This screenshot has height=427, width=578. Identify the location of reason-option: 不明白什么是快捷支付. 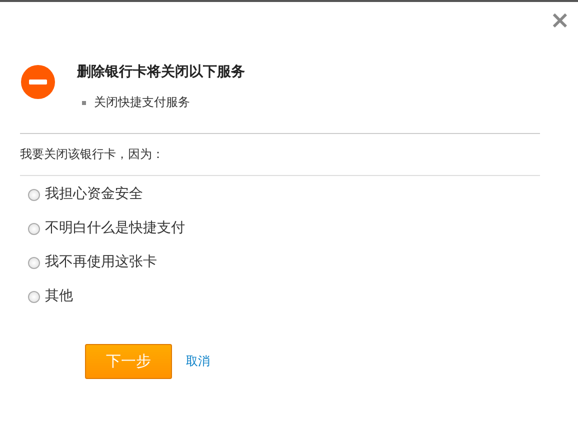
(115, 228).